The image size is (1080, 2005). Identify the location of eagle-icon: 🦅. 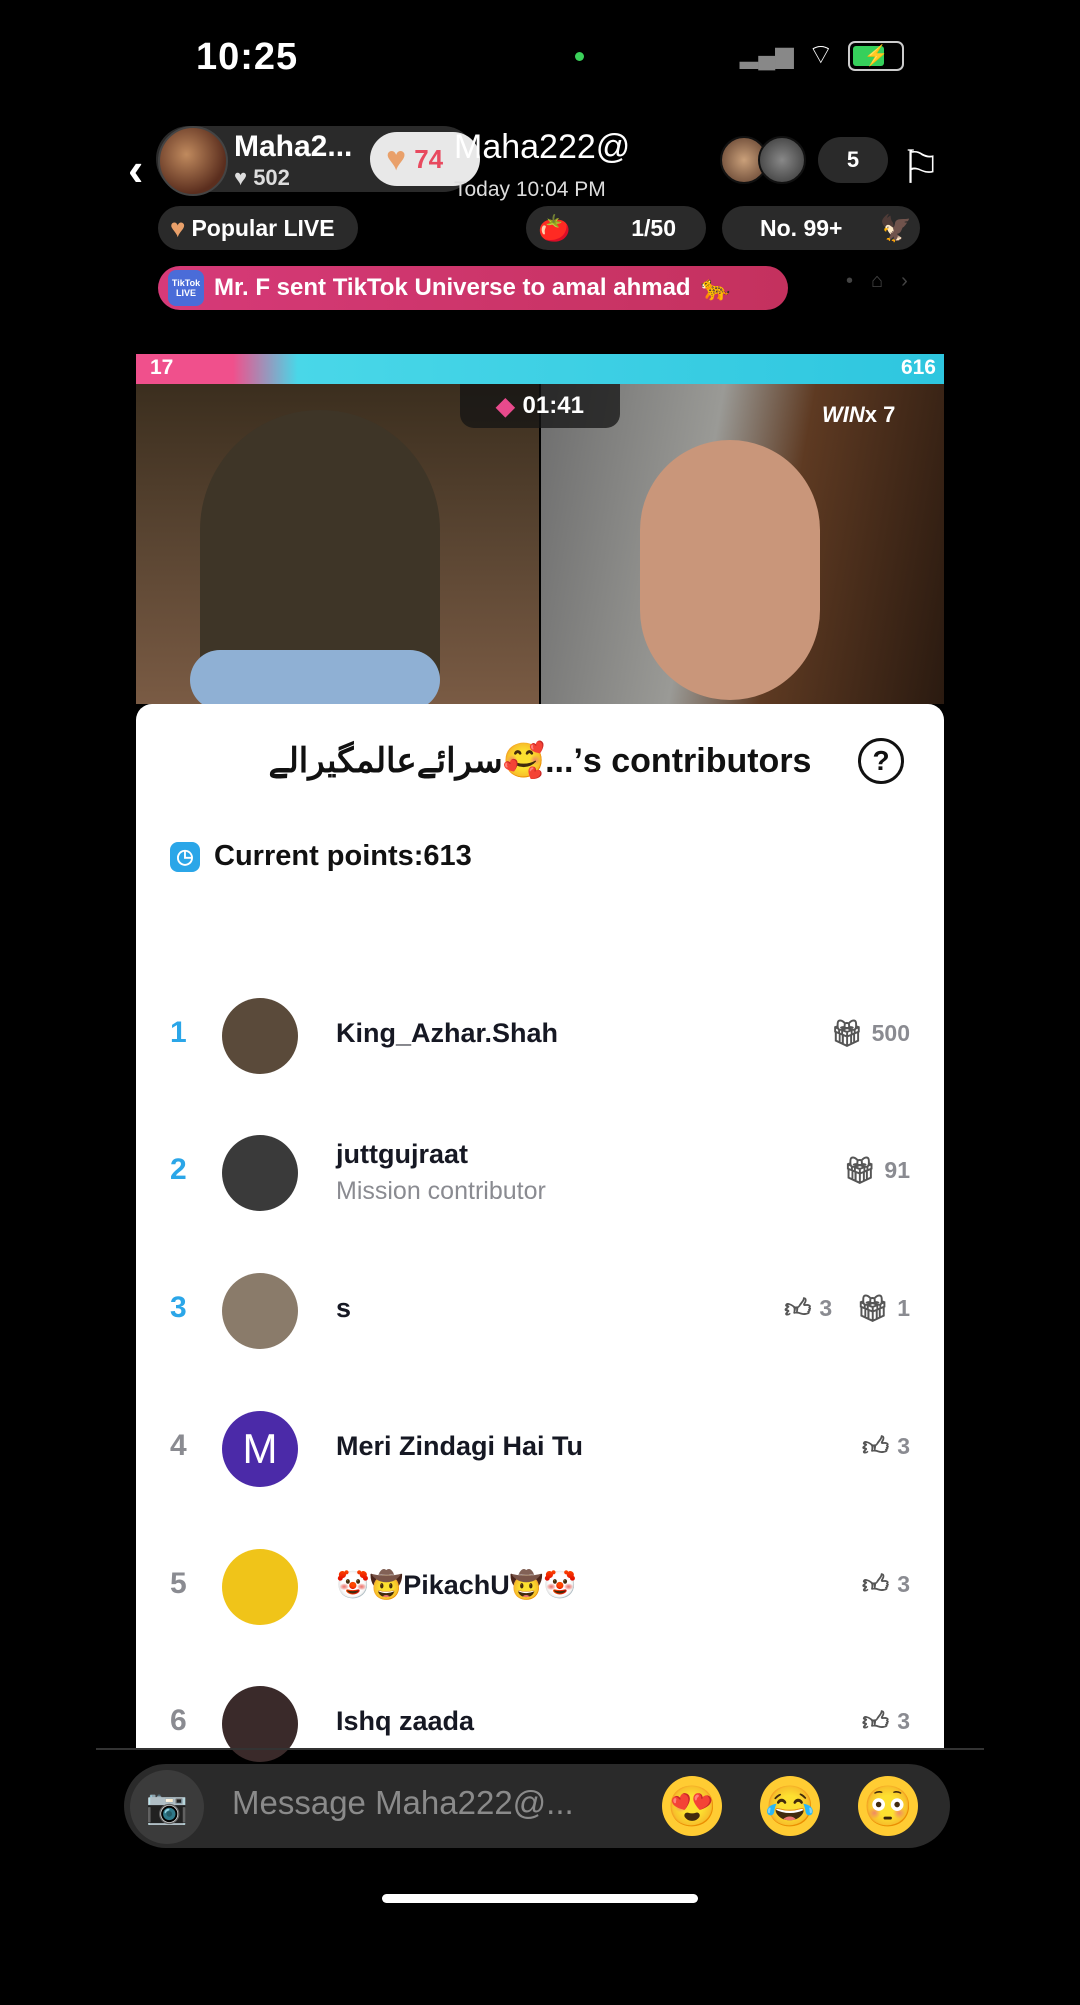
(895, 227).